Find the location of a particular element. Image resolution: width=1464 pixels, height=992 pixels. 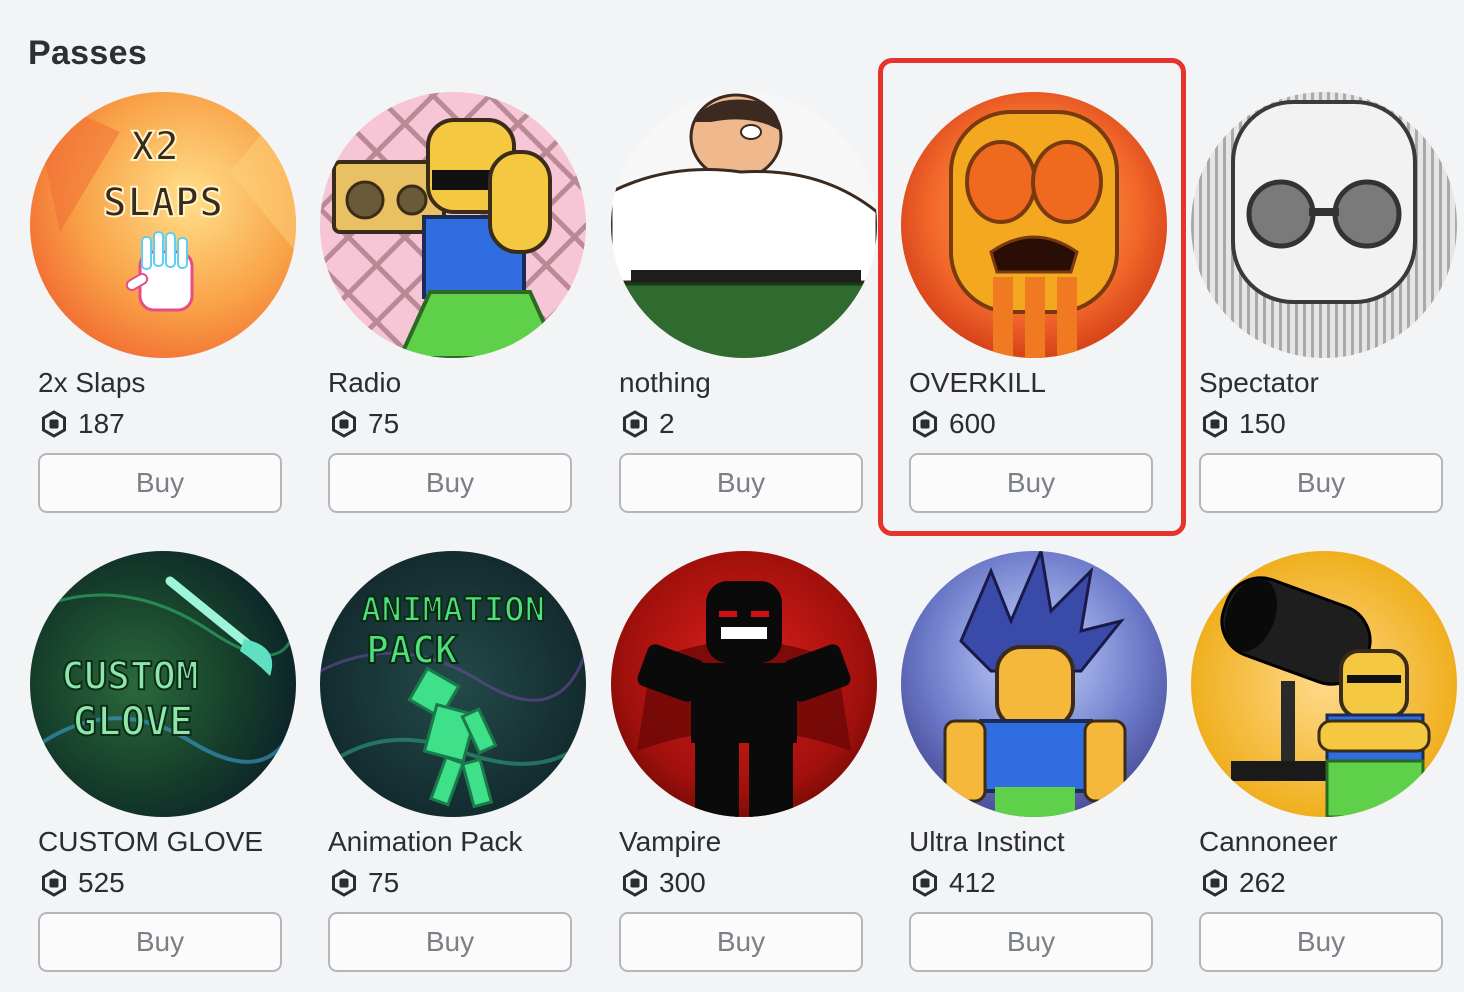

pass-name: OVERKILL is located at coordinates (977, 382).